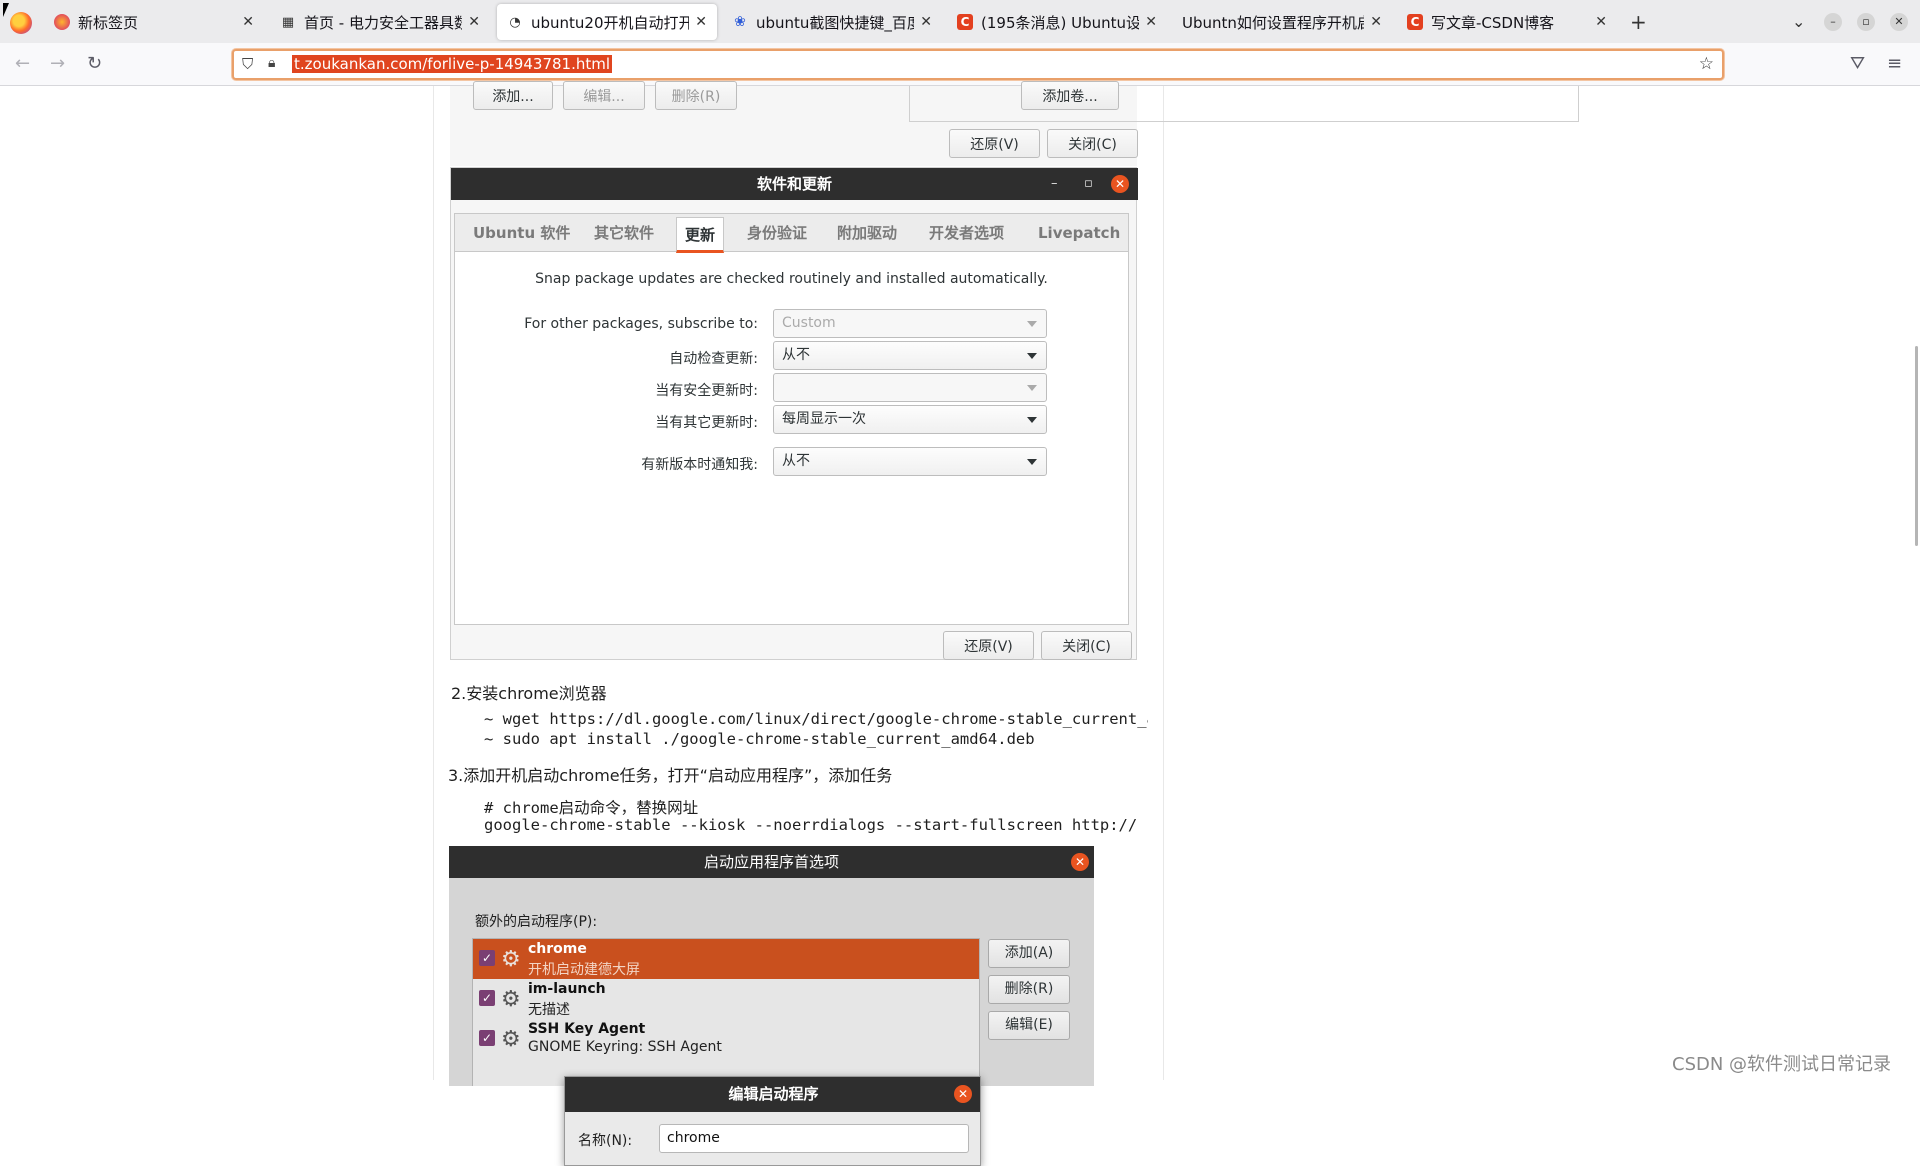 Image resolution: width=1920 pixels, height=1166 pixels. What do you see at coordinates (740, 22) in the screenshot?
I see `baidu-paw-icon: ❀` at bounding box center [740, 22].